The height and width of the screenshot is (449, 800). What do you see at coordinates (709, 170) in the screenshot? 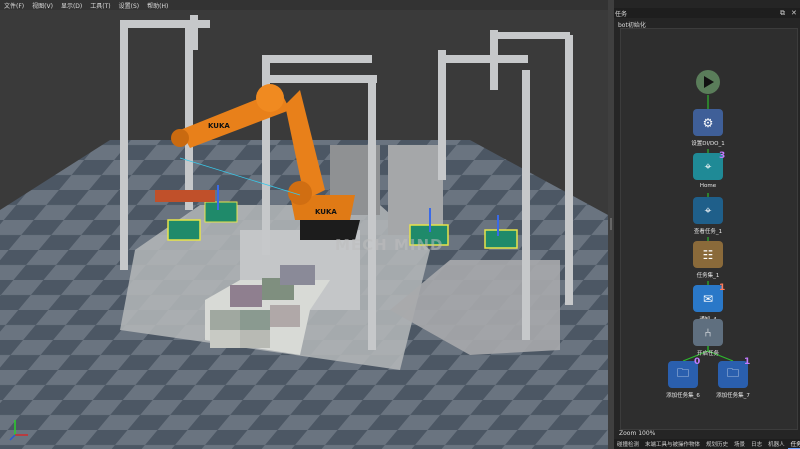
I see `flow-node-home: ⌖ 3 Home` at bounding box center [709, 170].